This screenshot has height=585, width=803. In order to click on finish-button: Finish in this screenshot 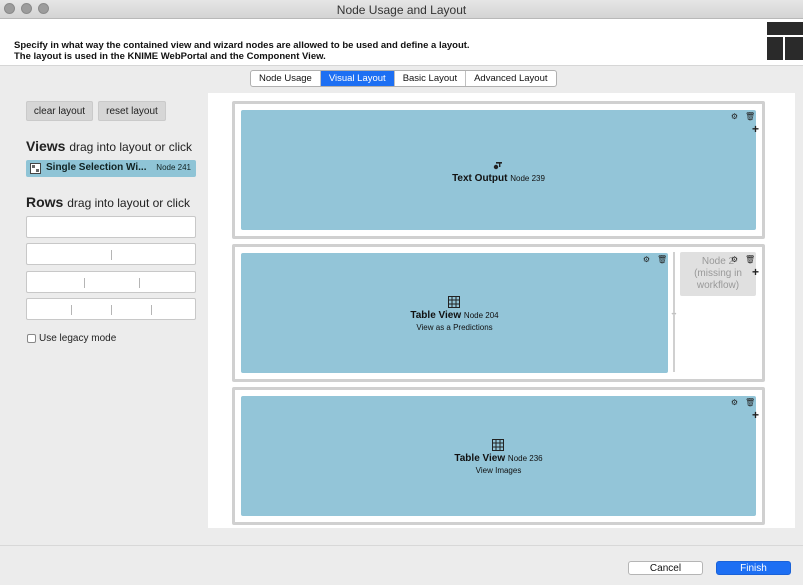, I will do `click(753, 568)`.